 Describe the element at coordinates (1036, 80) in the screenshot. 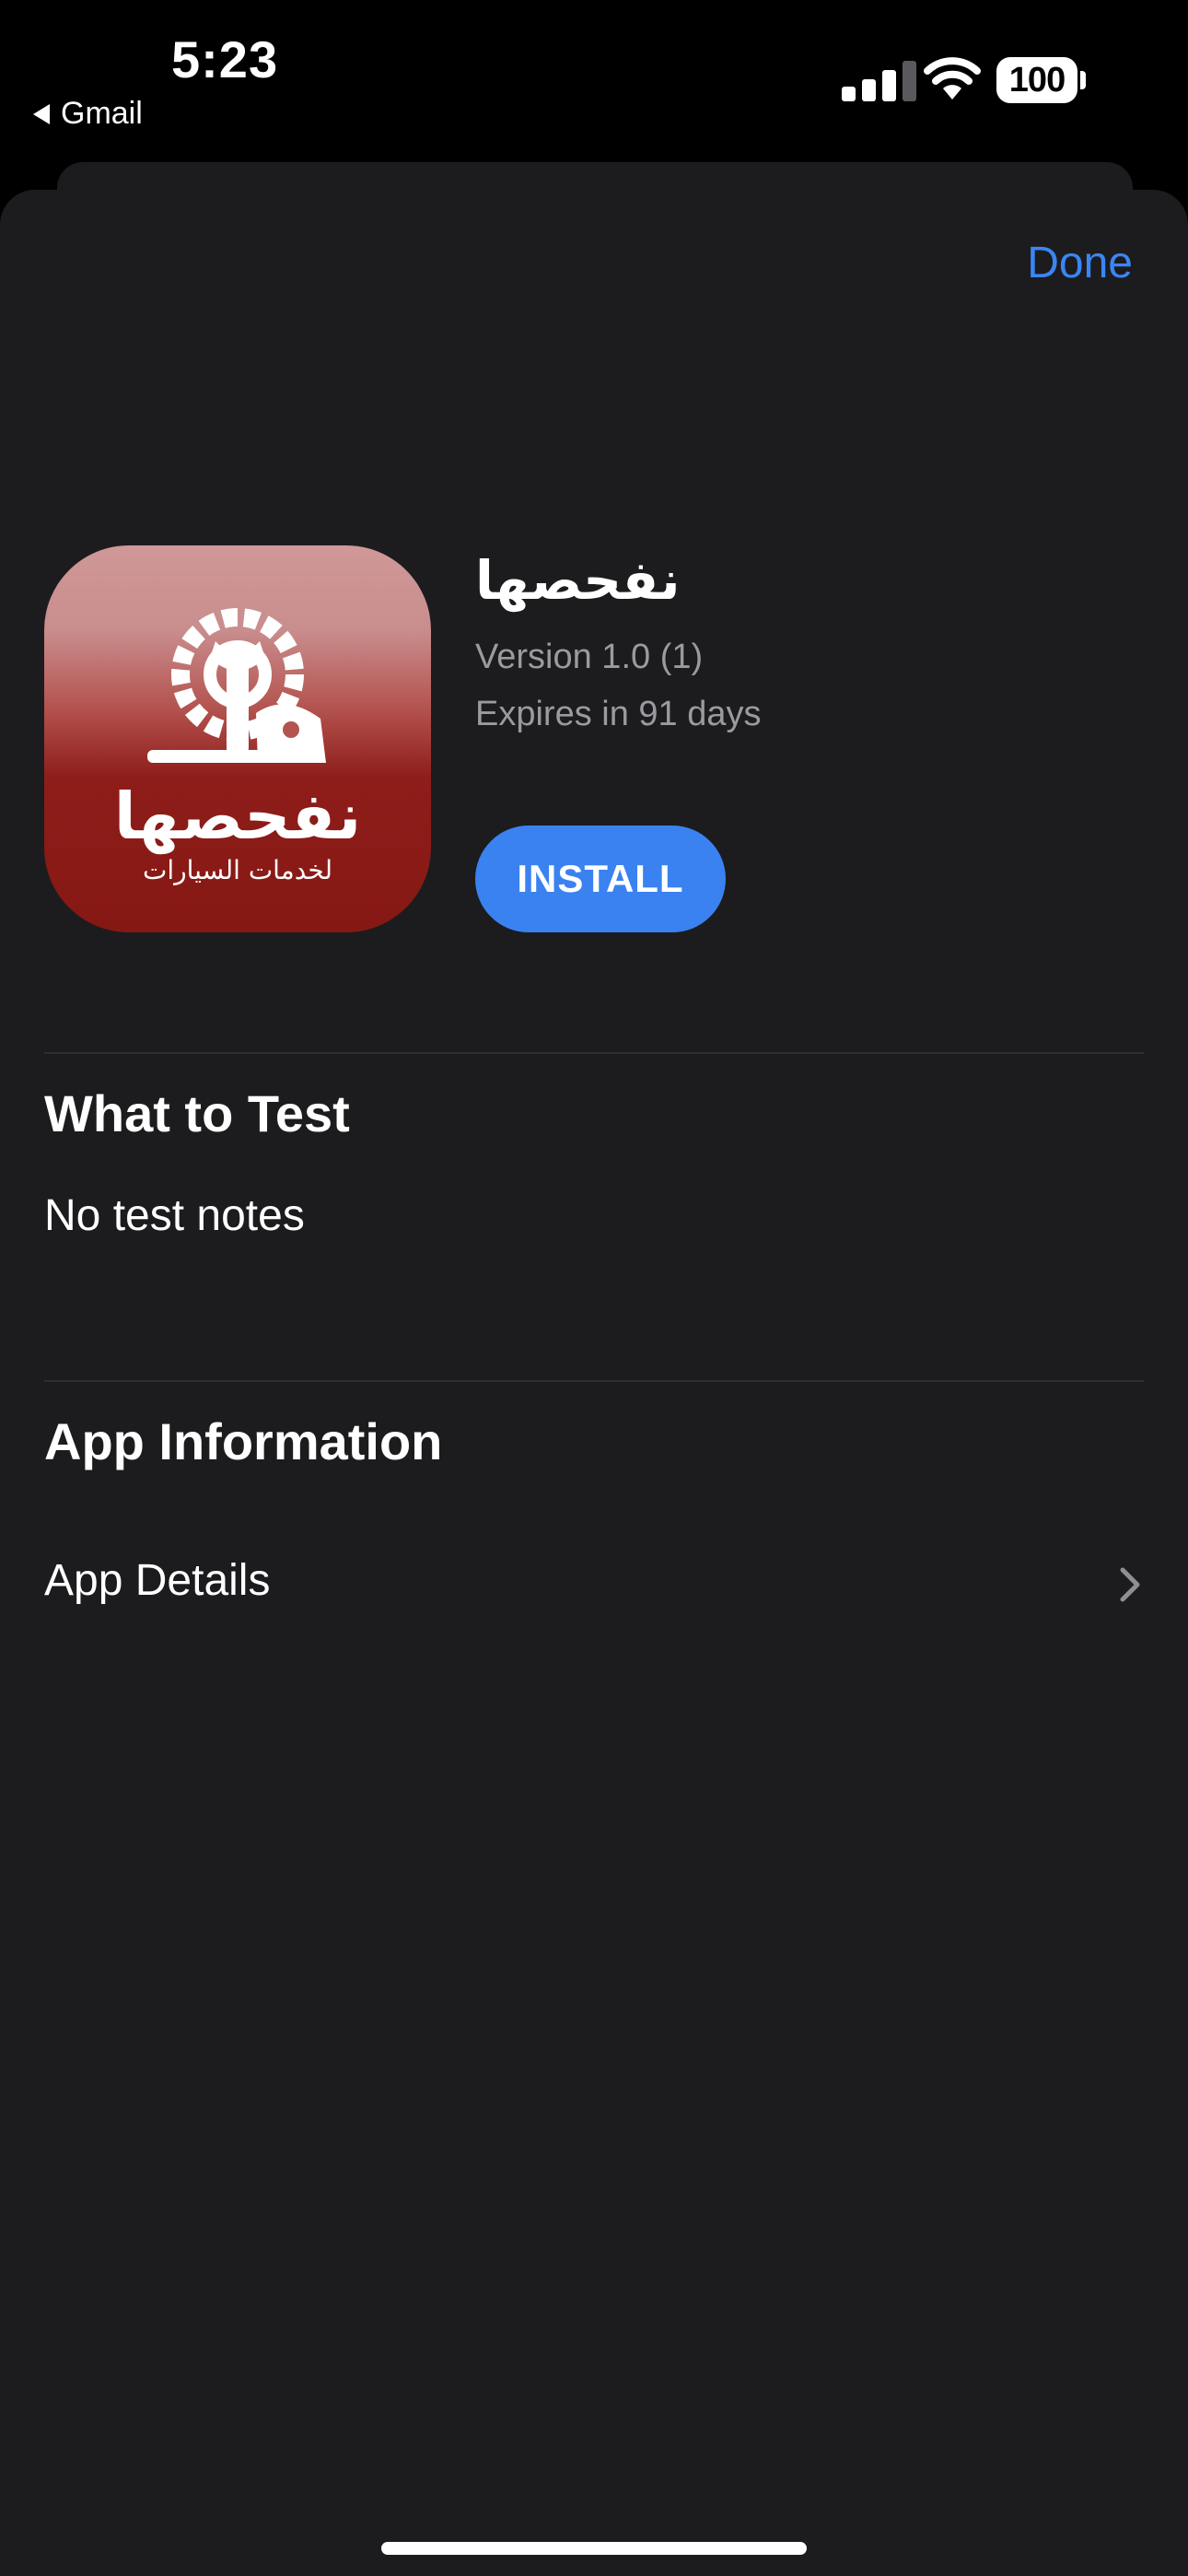

I see `battery-level: 100` at that location.